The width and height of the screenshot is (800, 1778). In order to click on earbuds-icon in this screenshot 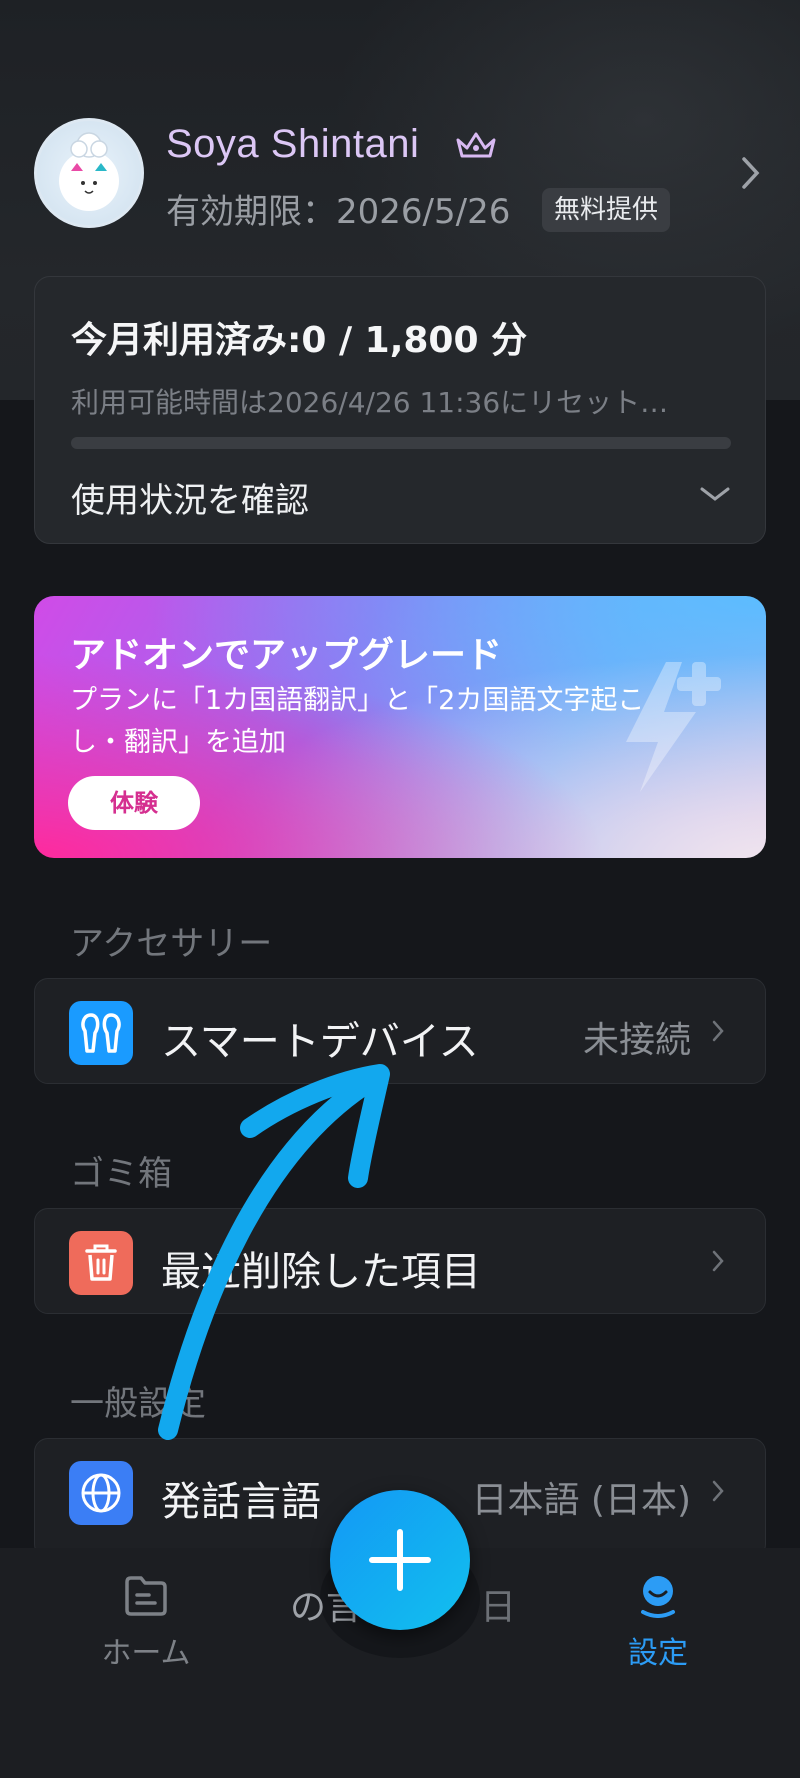, I will do `click(101, 1033)`.